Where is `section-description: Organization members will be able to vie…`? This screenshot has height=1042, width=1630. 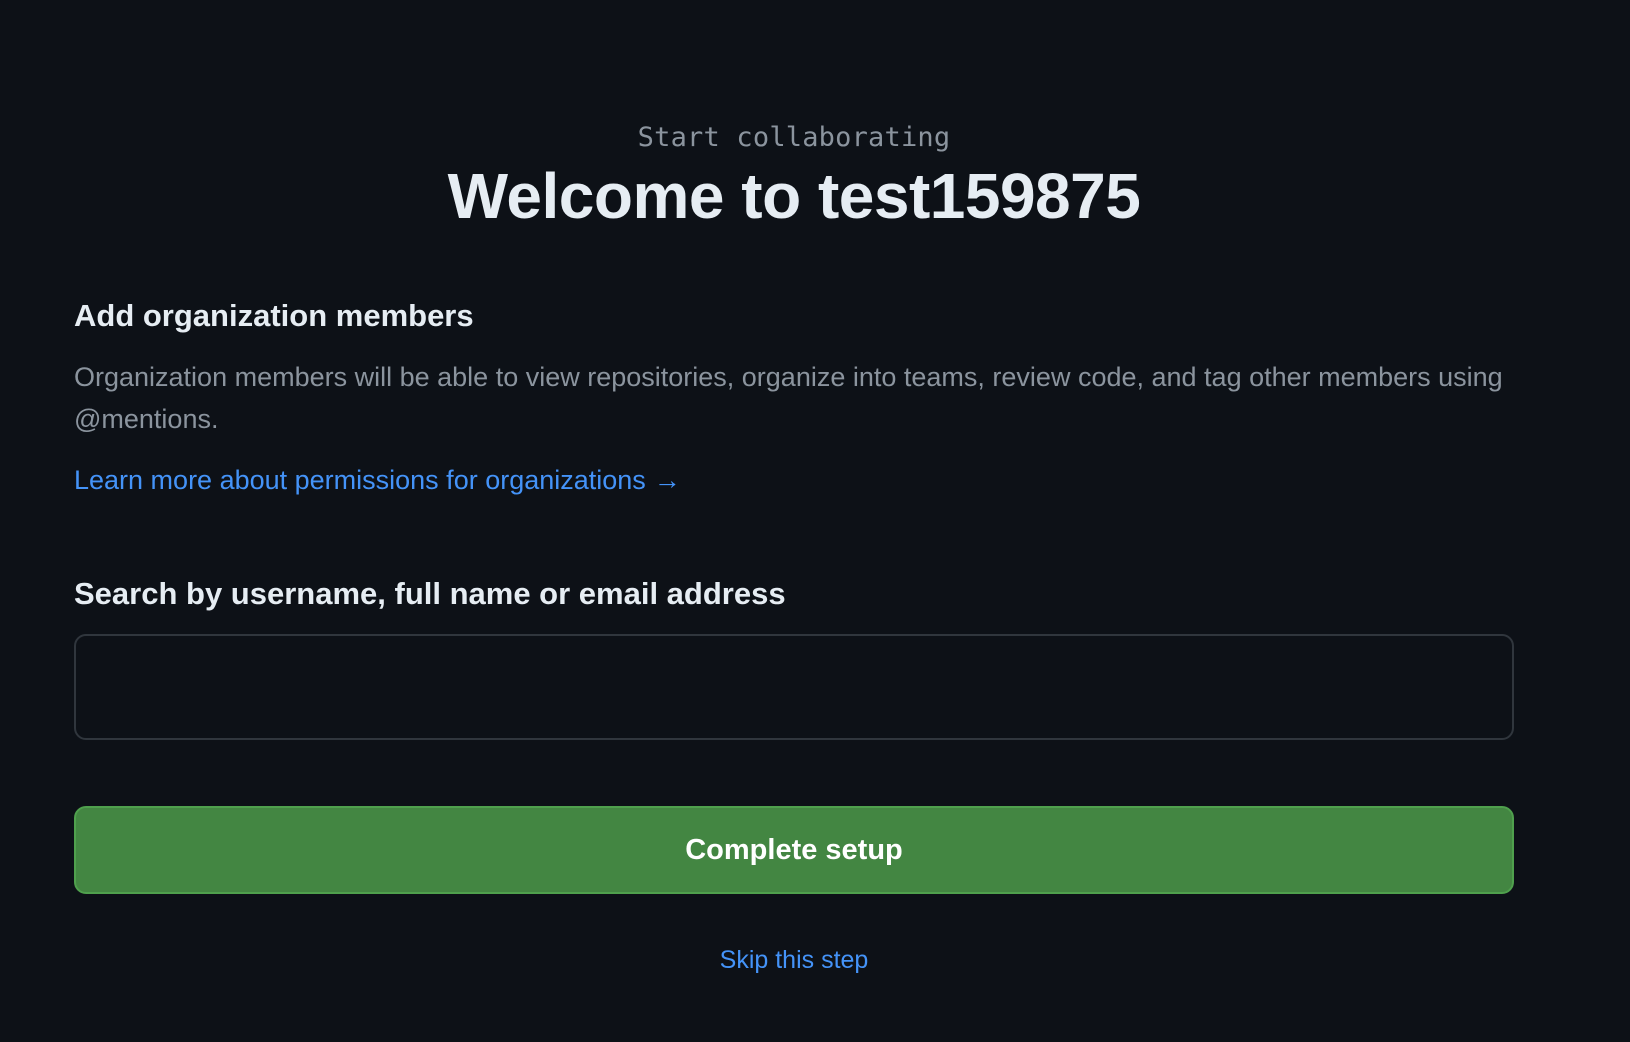
section-description: Organization members will be able to vie… is located at coordinates (788, 398).